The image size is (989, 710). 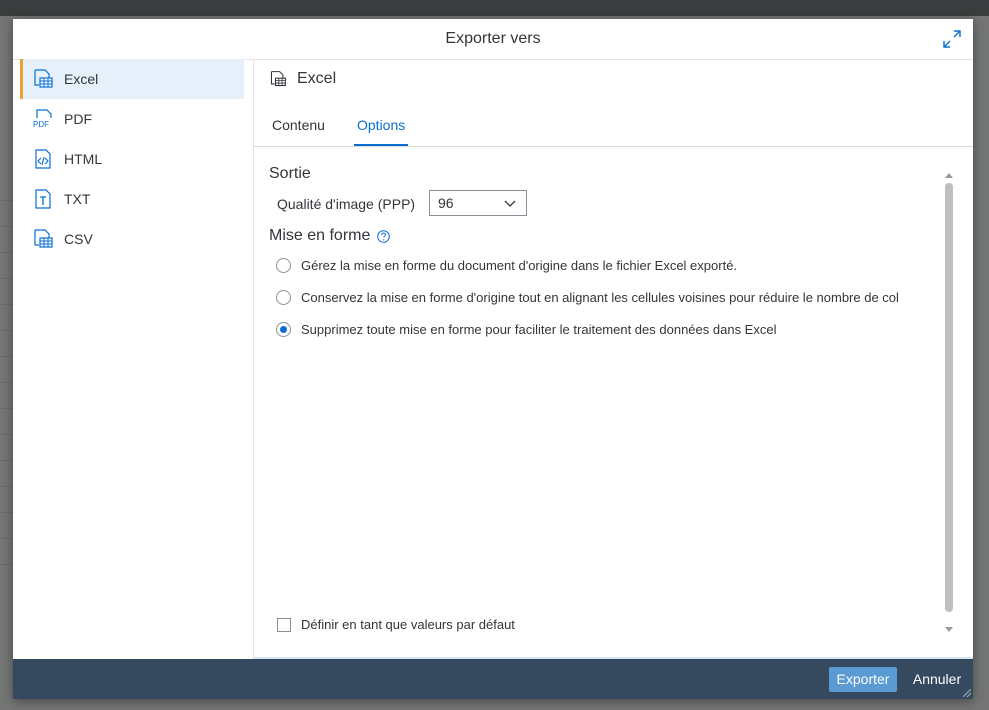 I want to click on html-code-icon, so click(x=43, y=159).